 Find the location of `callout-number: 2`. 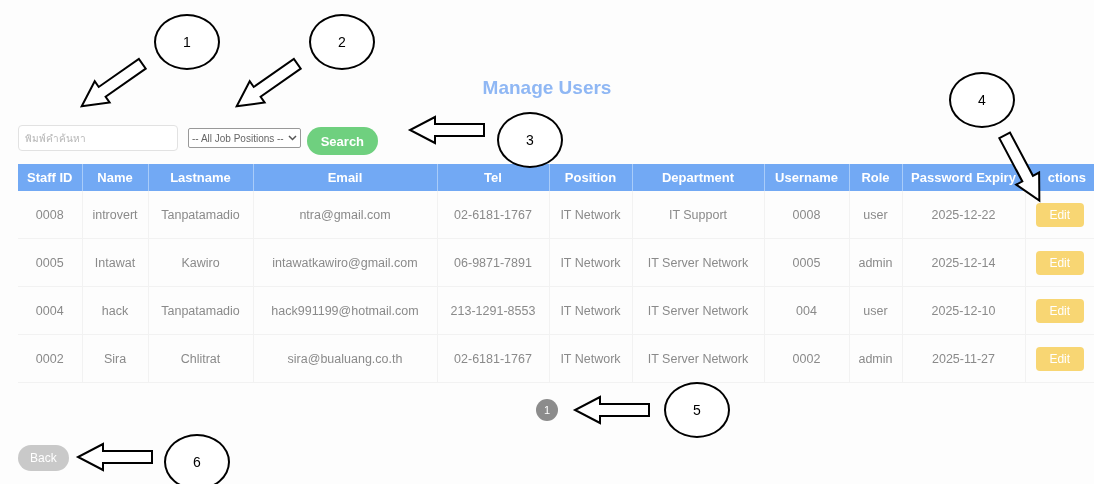

callout-number: 2 is located at coordinates (342, 42).